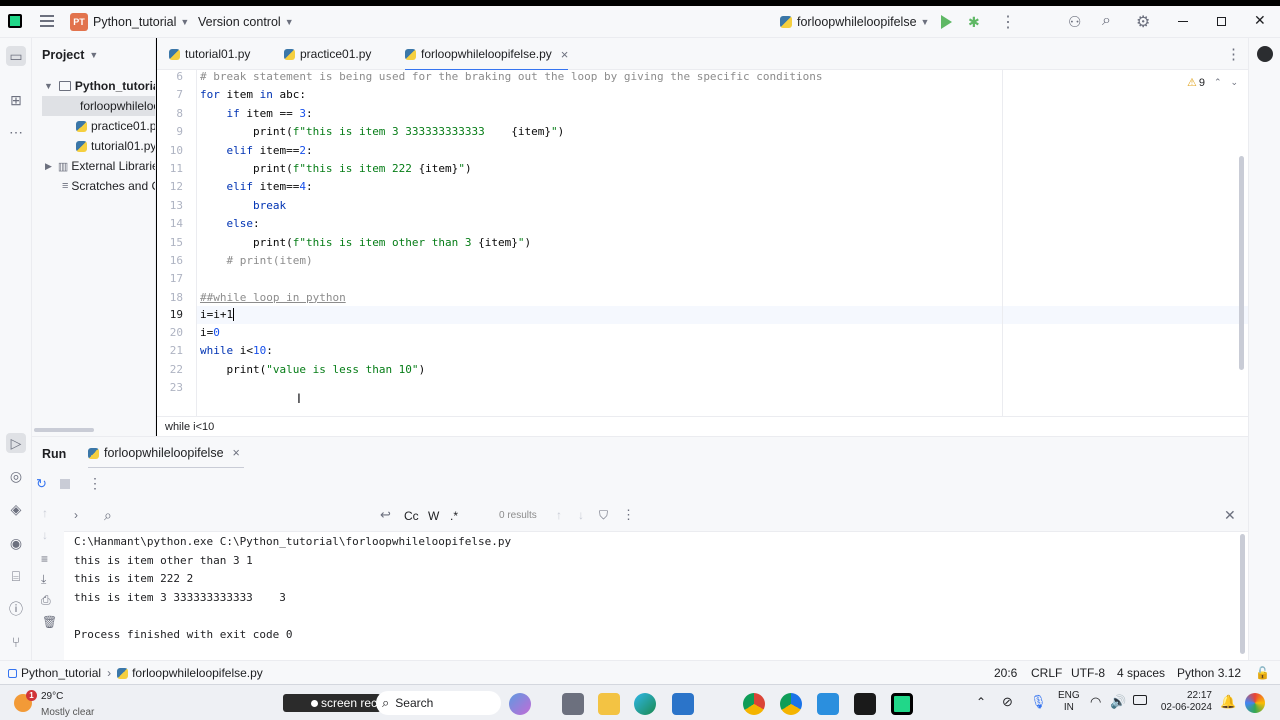  Describe the element at coordinates (93, 186) in the screenshot. I see `tree-item-scratches: ≡ Scratches and Consoles` at that location.